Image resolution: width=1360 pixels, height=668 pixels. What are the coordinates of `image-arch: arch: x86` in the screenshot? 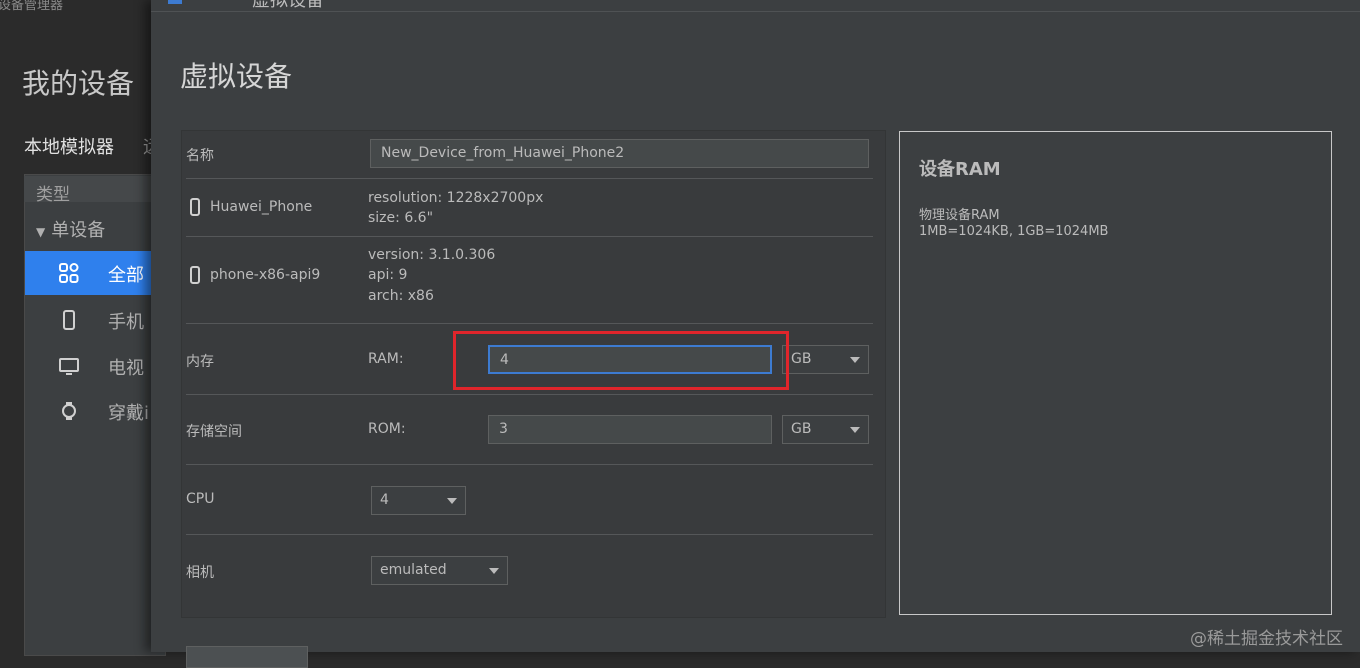 It's located at (401, 296).